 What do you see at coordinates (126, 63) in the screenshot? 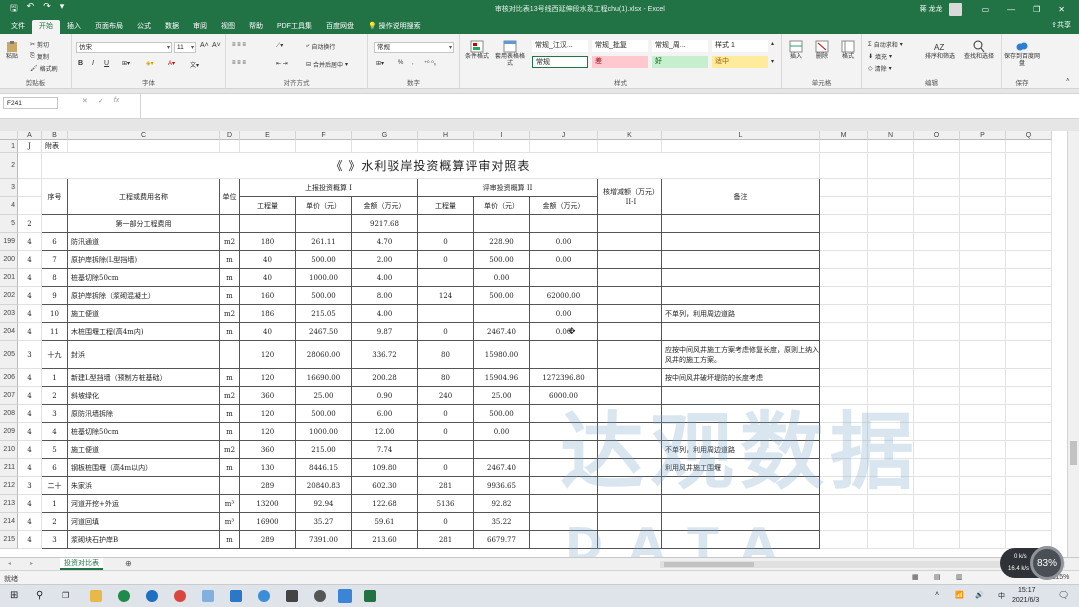
I see `borders-icon: ⊞▾` at bounding box center [126, 63].